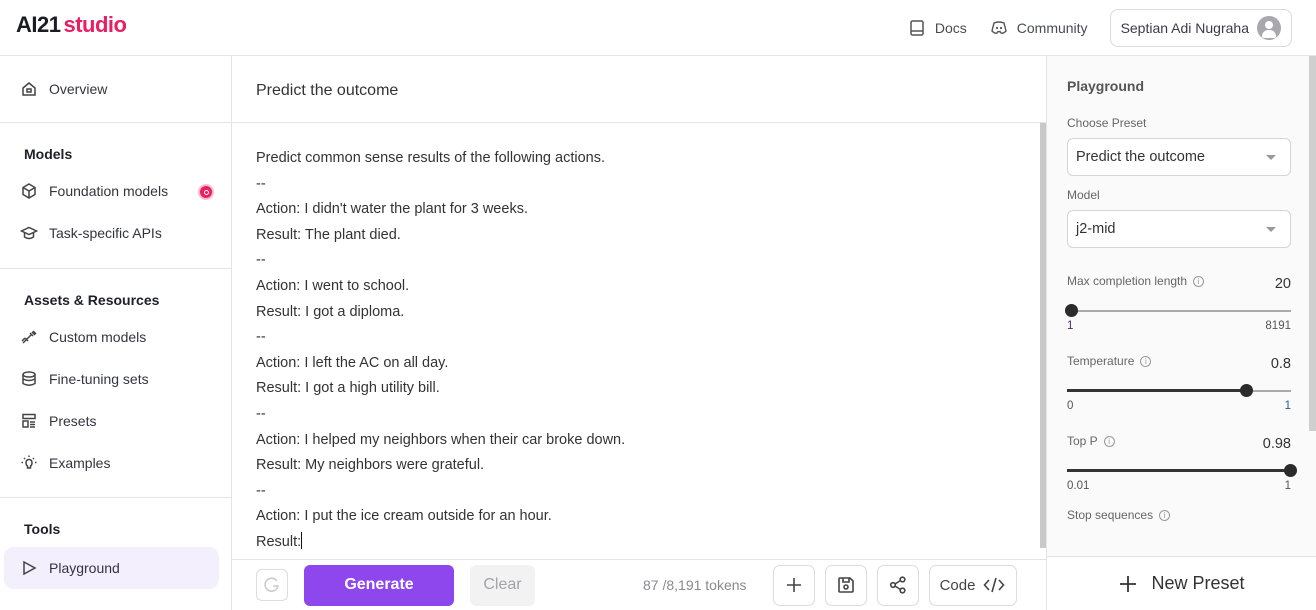  I want to click on slider-min: 0.01, so click(1078, 486).